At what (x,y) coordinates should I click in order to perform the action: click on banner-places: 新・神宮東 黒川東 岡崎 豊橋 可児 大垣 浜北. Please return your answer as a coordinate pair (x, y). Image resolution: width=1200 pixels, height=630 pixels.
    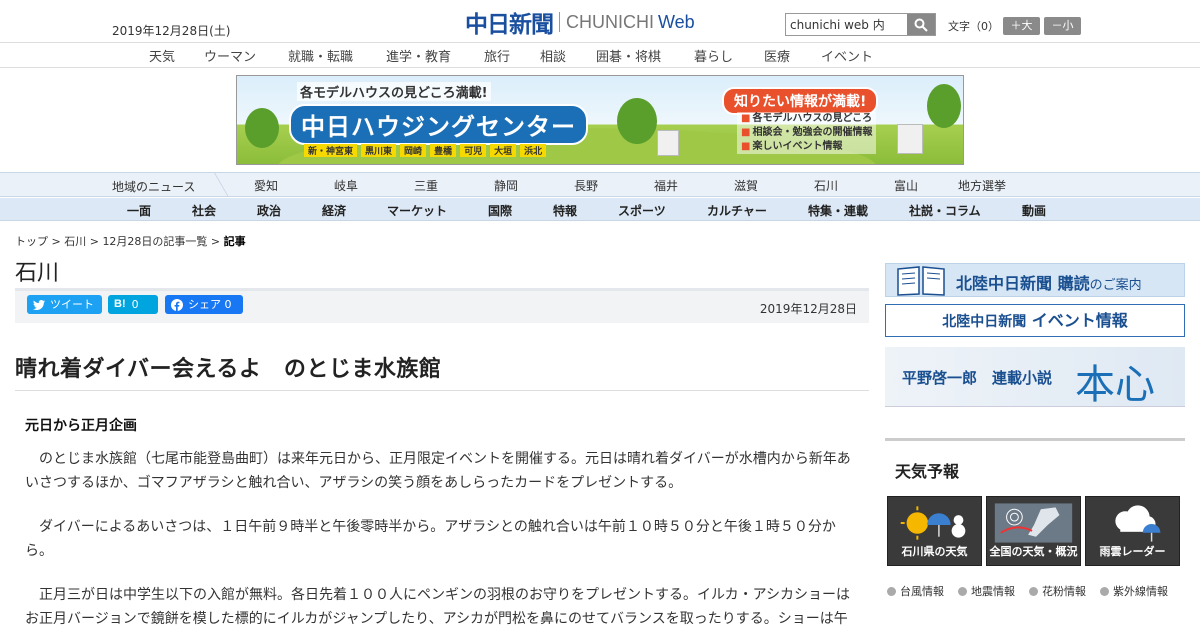
    Looking at the image, I should click on (427, 150).